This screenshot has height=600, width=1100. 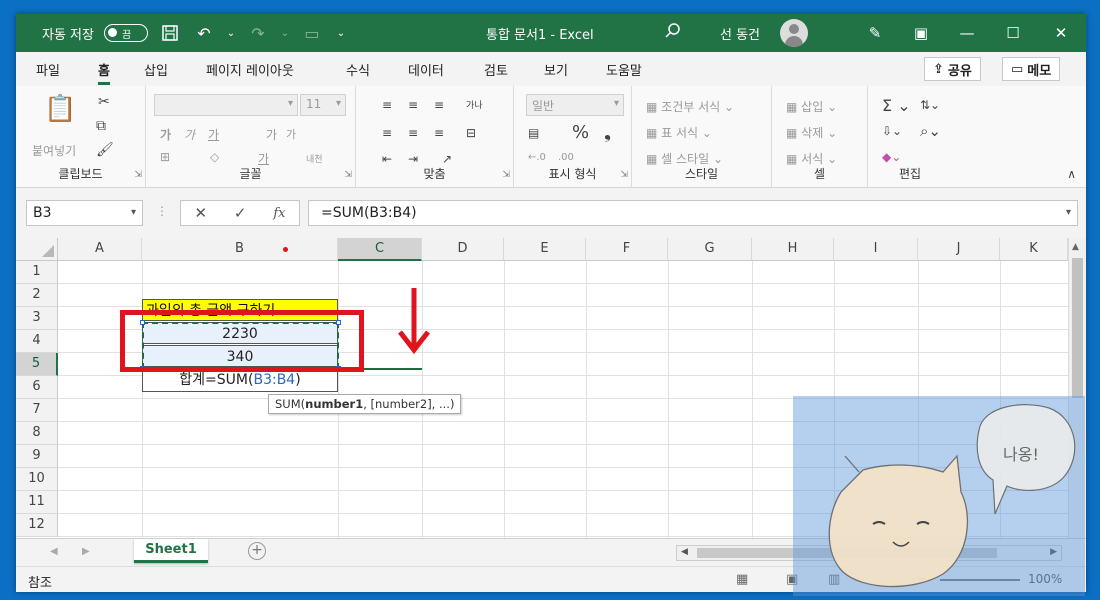 What do you see at coordinates (101, 126) in the screenshot?
I see `copy-icon: ⧉` at bounding box center [101, 126].